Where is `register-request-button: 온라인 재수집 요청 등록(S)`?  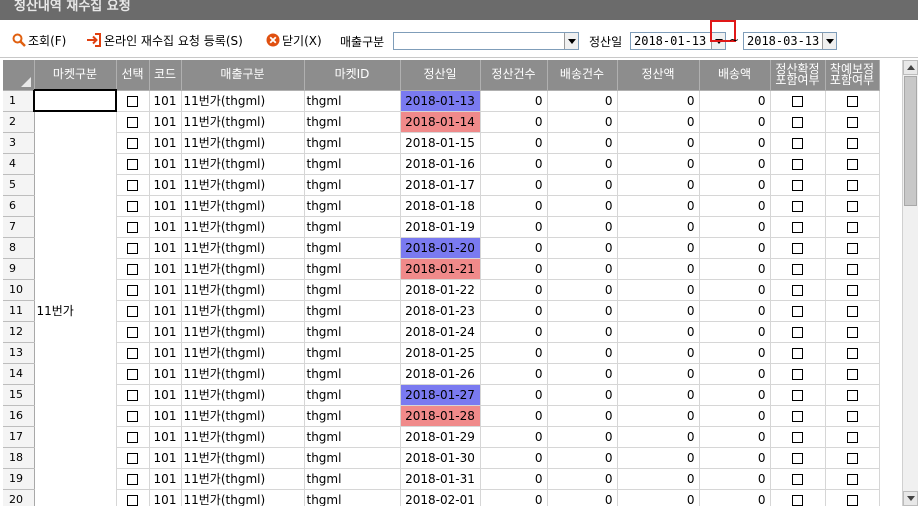
register-request-button: 온라인 재수집 요청 등록(S) is located at coordinates (164, 40).